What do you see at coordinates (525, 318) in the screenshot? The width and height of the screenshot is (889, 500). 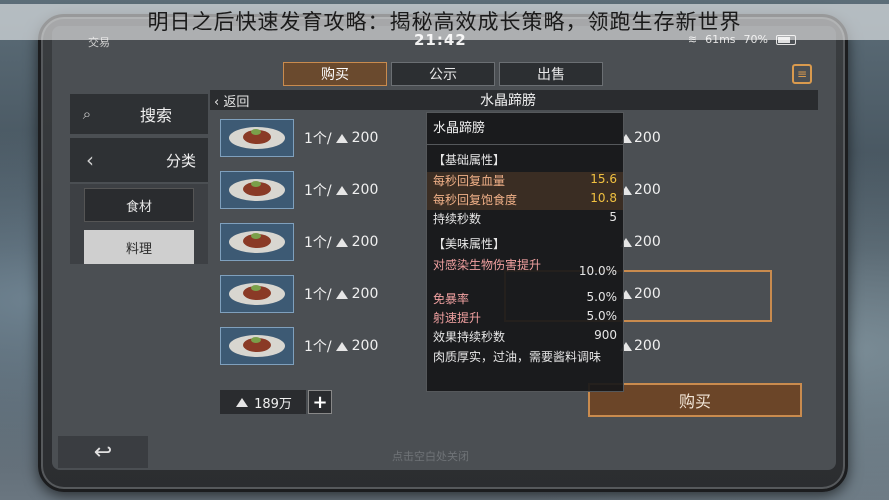 I see `tooltip-attribute: 射速提升 5.0%` at bounding box center [525, 318].